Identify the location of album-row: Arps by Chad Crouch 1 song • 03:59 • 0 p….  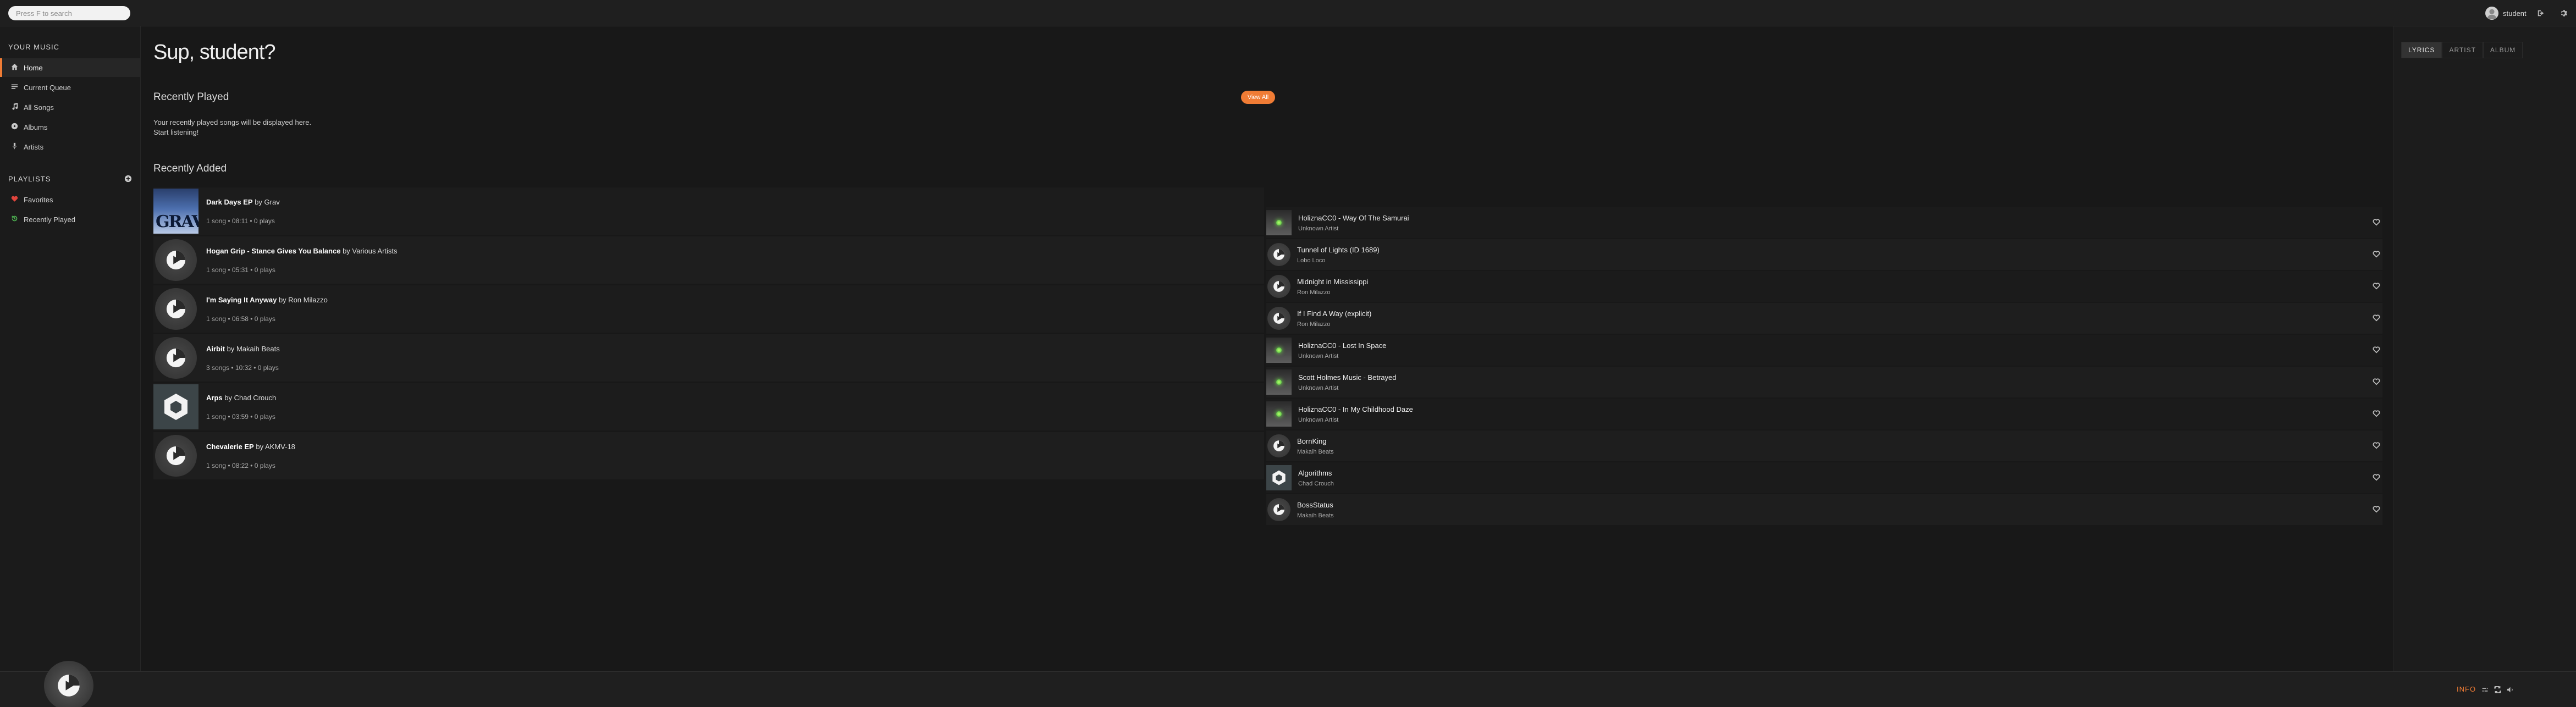
(708, 406).